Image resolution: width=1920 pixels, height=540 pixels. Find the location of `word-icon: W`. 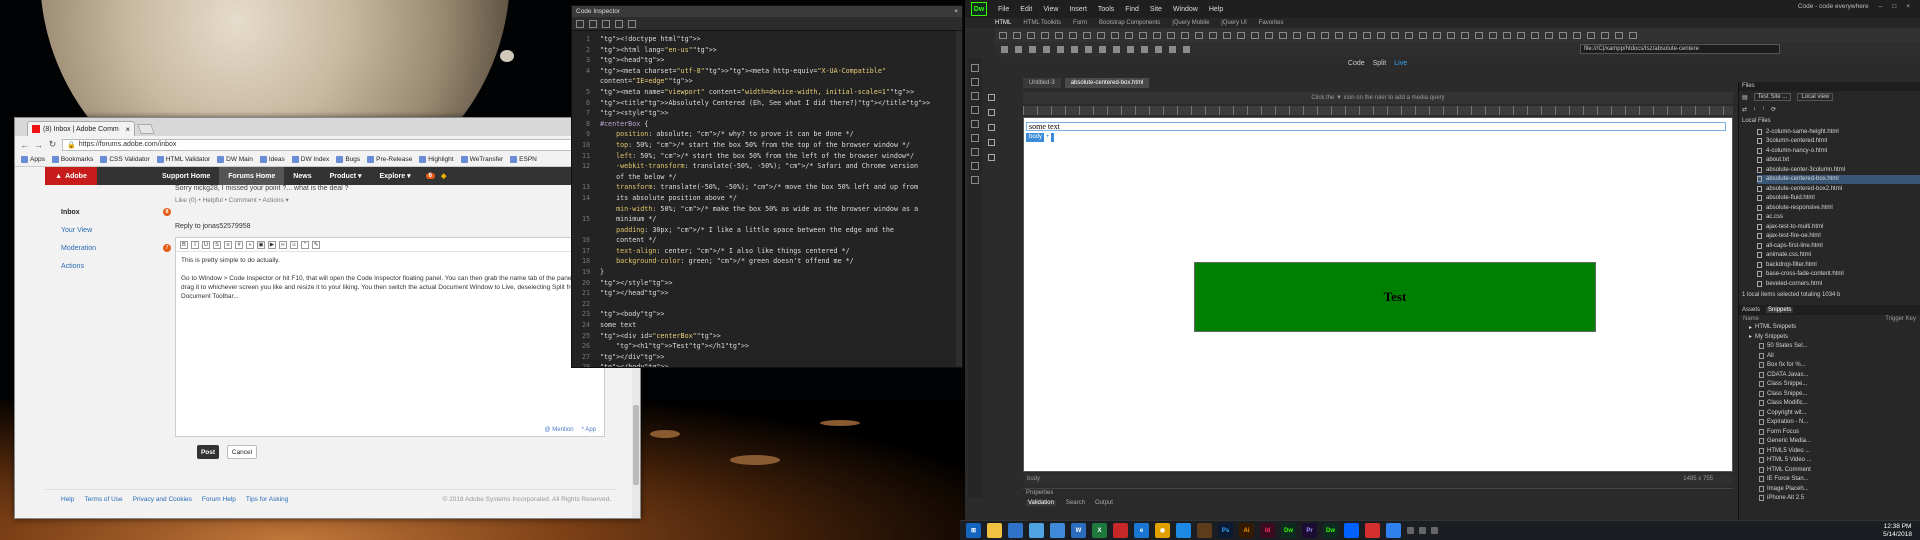

word-icon: W is located at coordinates (1078, 530).